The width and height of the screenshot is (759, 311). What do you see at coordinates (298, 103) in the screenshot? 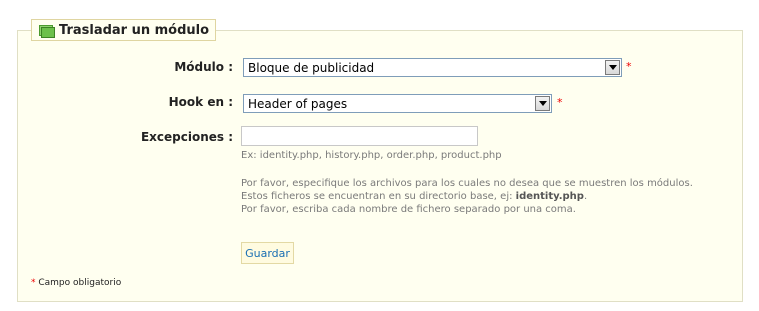
I see `hook-select-value: Header of pages` at bounding box center [298, 103].